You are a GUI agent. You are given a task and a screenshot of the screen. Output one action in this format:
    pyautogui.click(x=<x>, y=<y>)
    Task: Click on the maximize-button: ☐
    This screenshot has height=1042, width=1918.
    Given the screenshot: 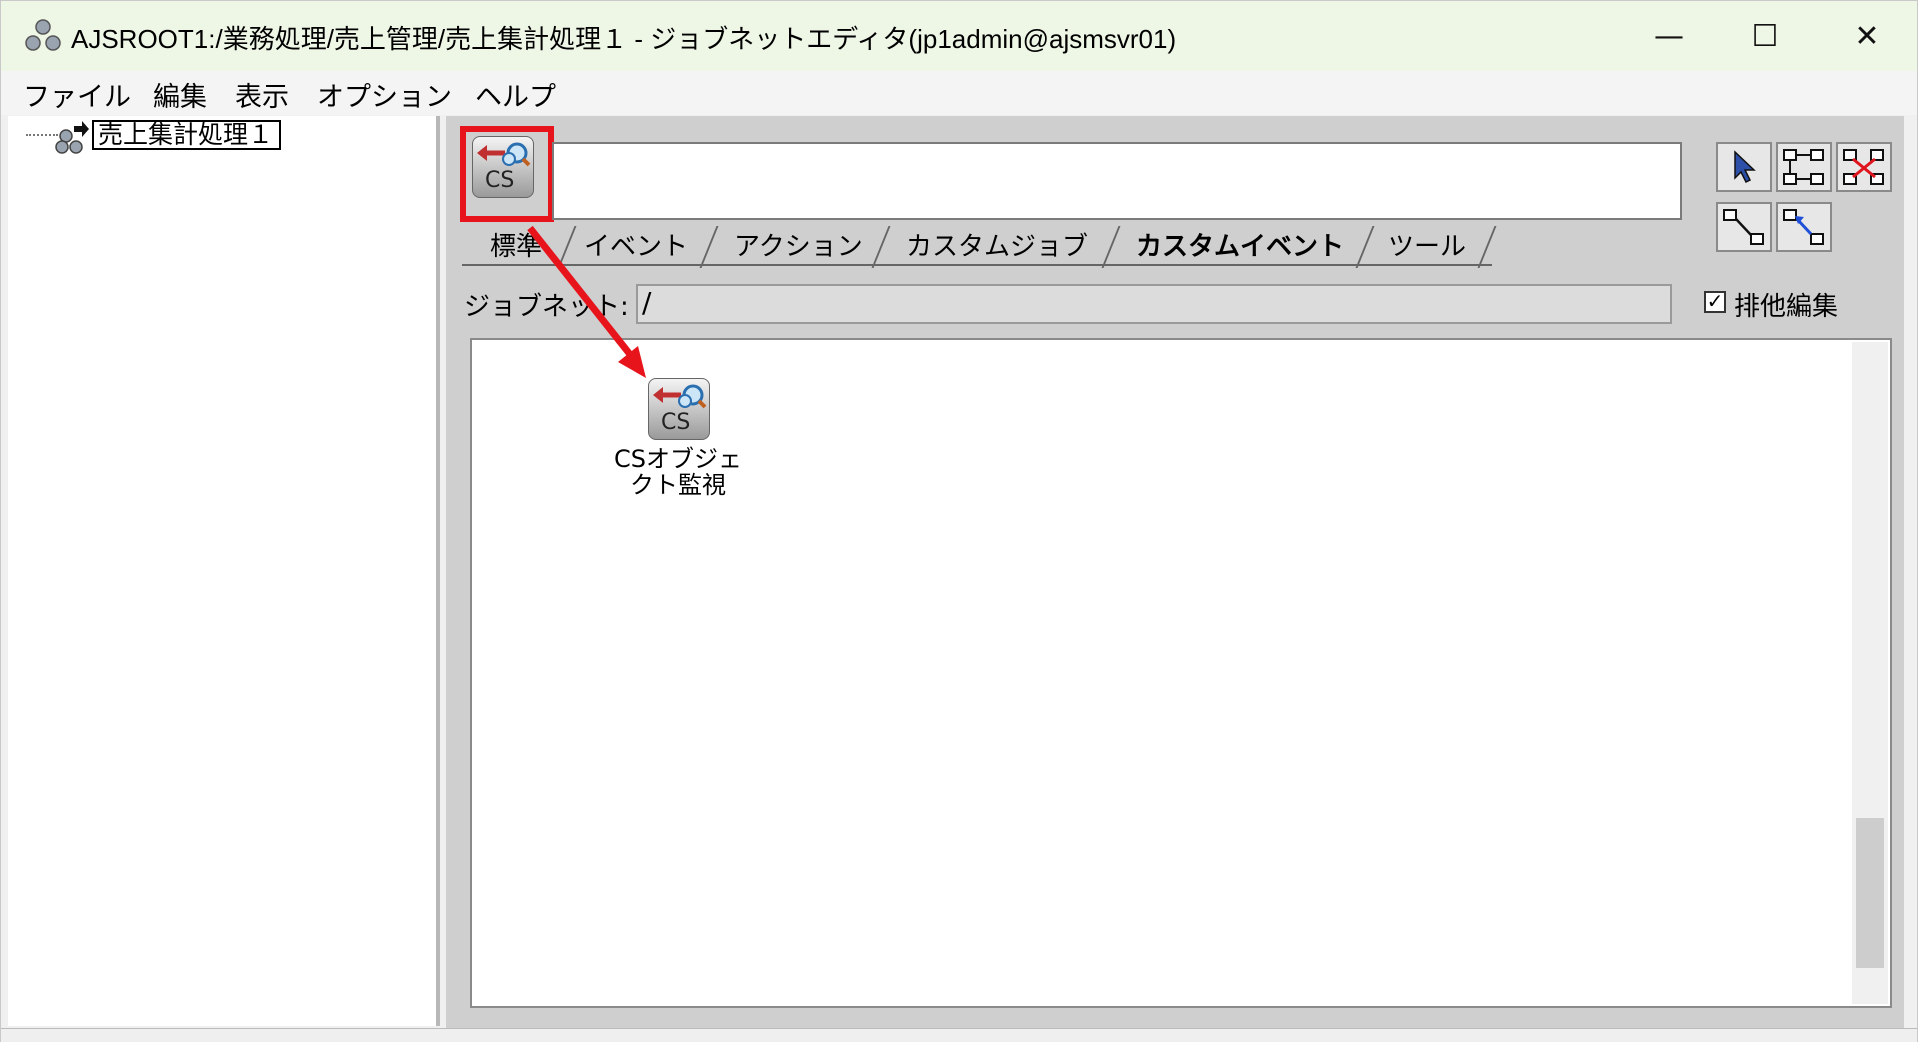 What is the action you would take?
    pyautogui.click(x=1765, y=36)
    